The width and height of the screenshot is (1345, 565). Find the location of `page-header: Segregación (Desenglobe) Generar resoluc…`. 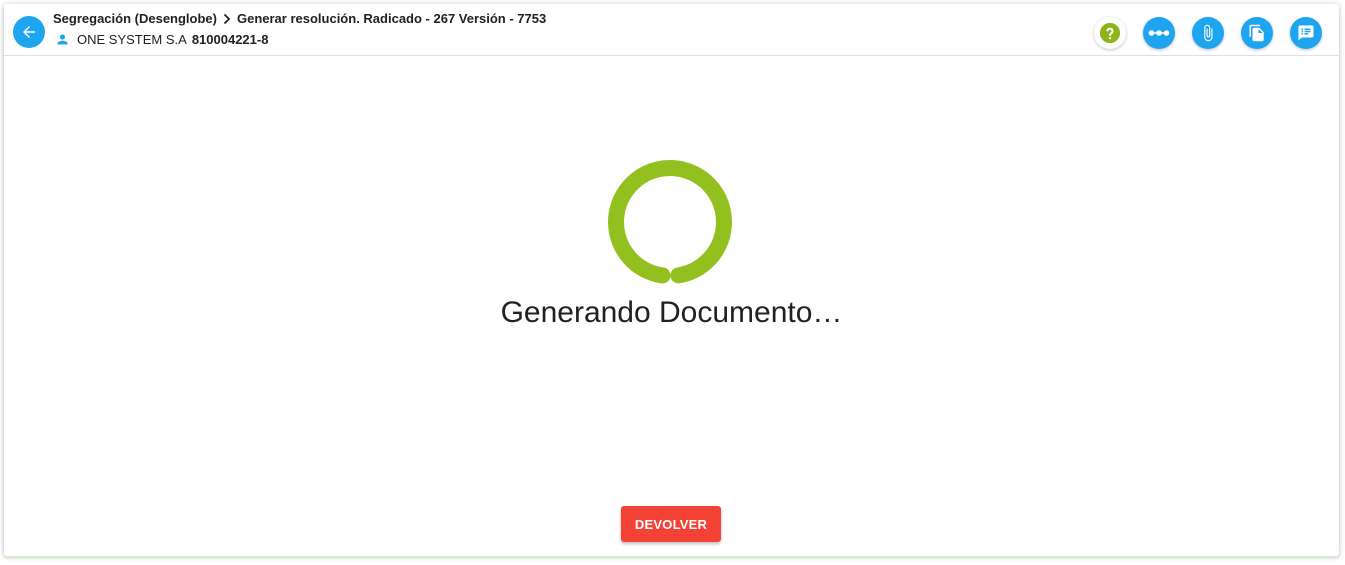

page-header: Segregación (Desenglobe) Generar resoluc… is located at coordinates (671, 30).